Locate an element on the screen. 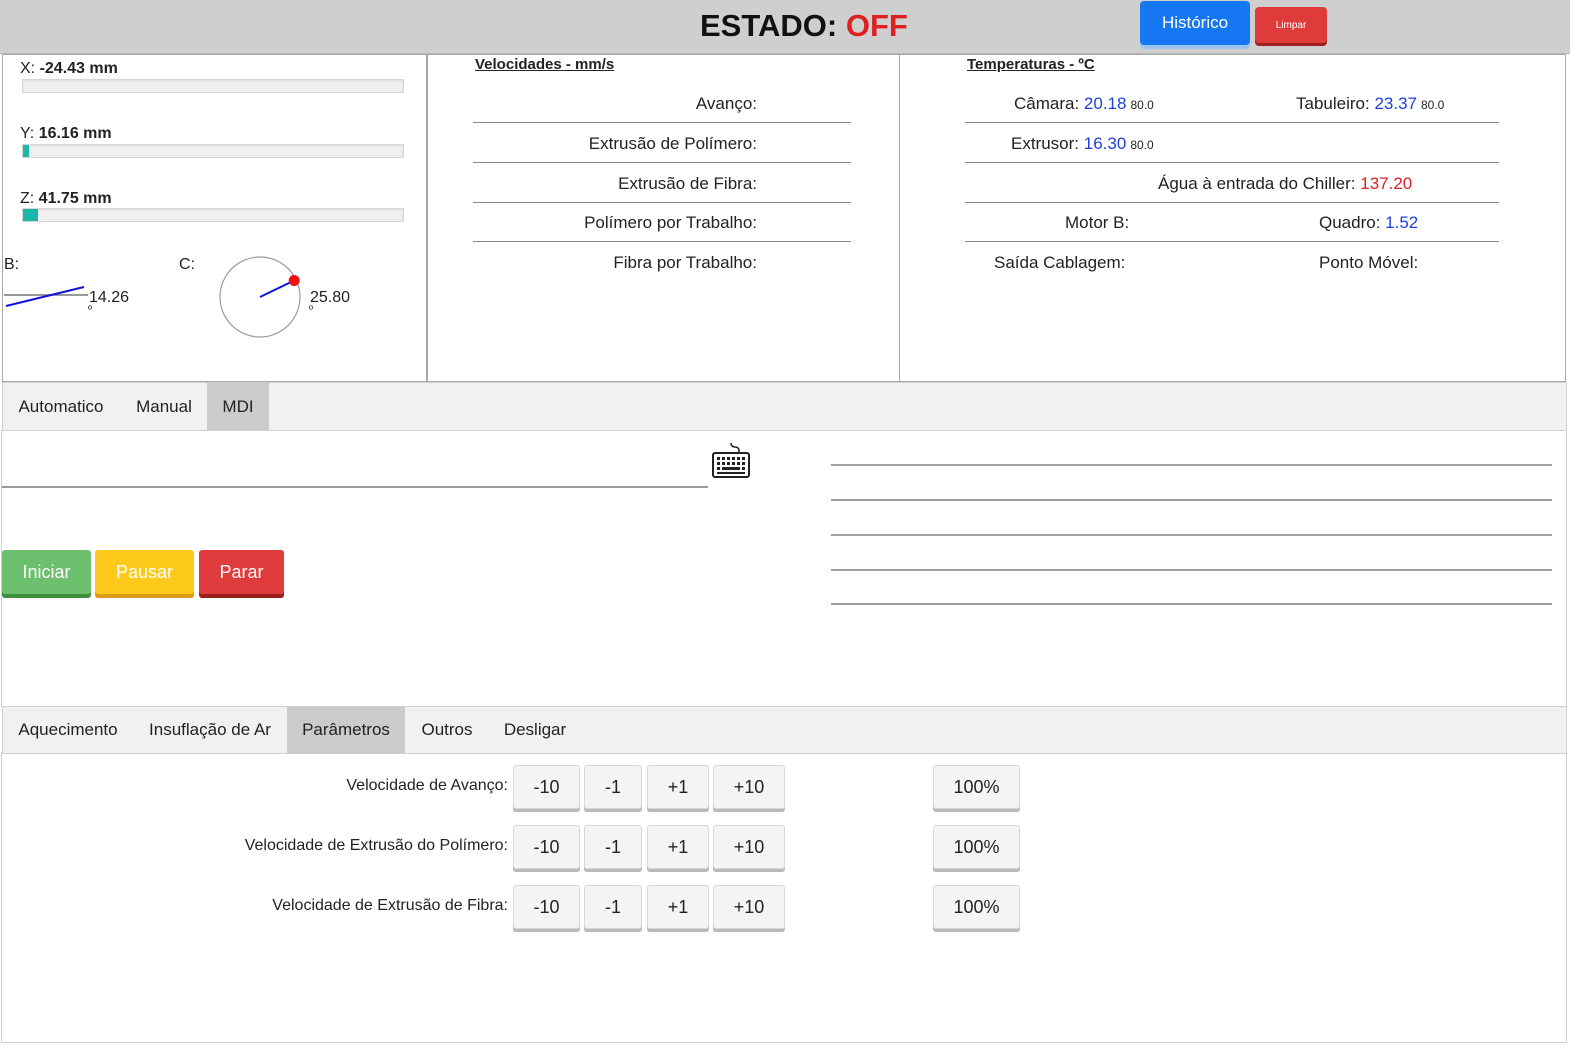 This screenshot has height=1052, width=1580. tab-parametros: Parâmetros is located at coordinates (346, 730).